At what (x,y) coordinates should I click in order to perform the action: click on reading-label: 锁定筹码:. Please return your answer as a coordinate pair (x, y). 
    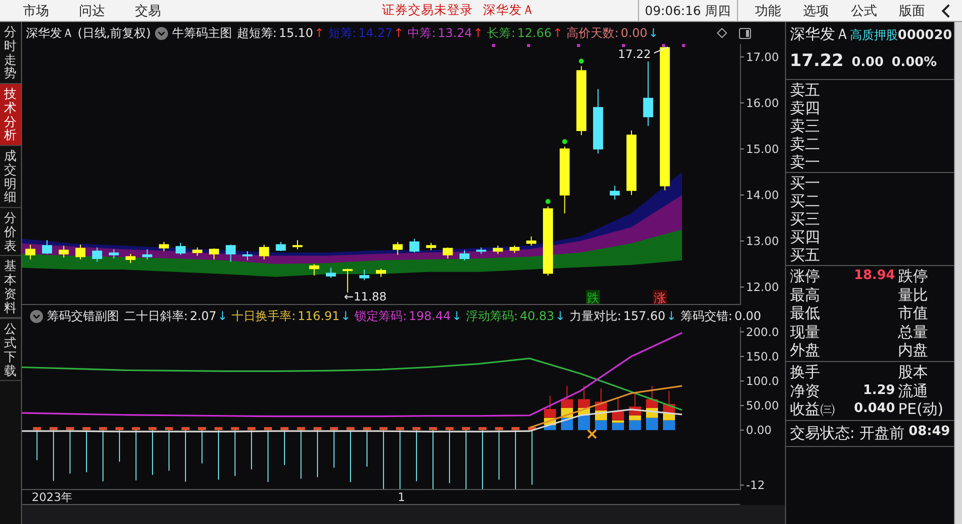
    Looking at the image, I should click on (380, 316).